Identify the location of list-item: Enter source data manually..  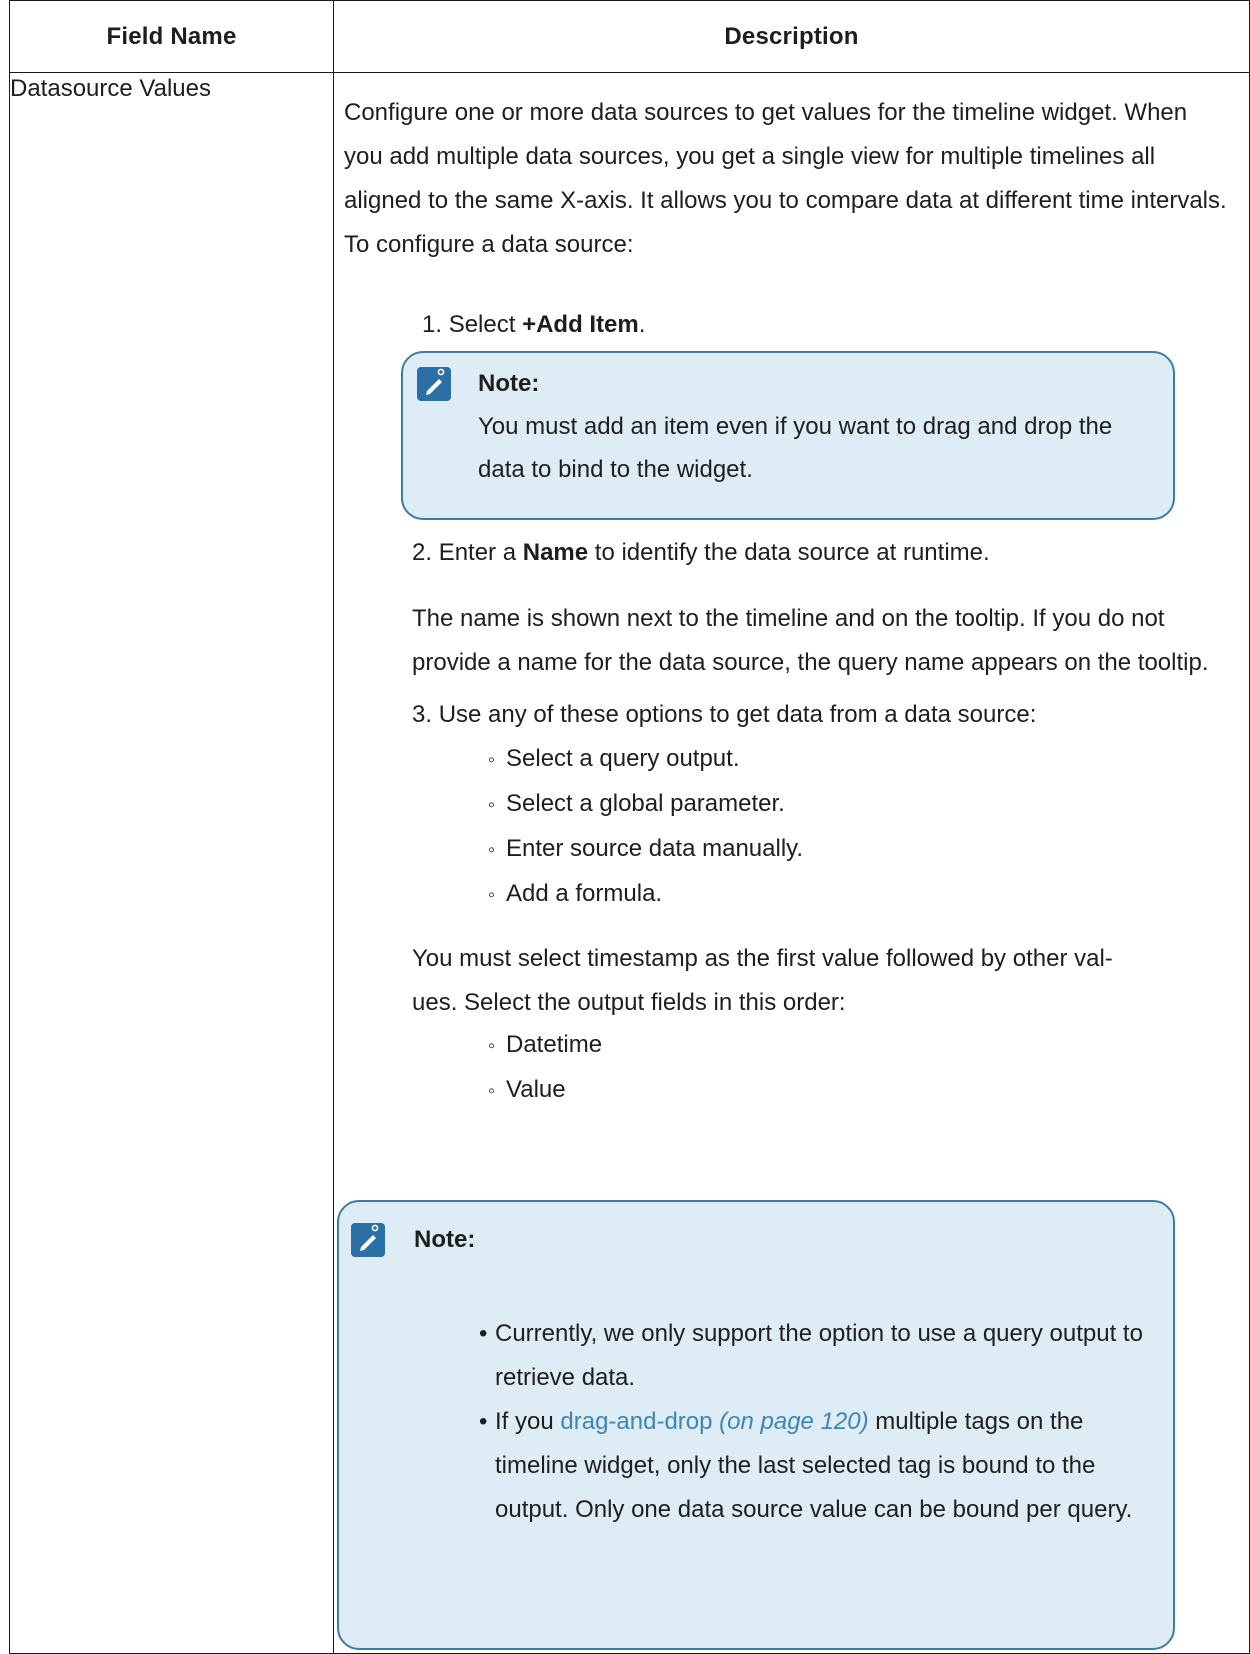
(859, 849).